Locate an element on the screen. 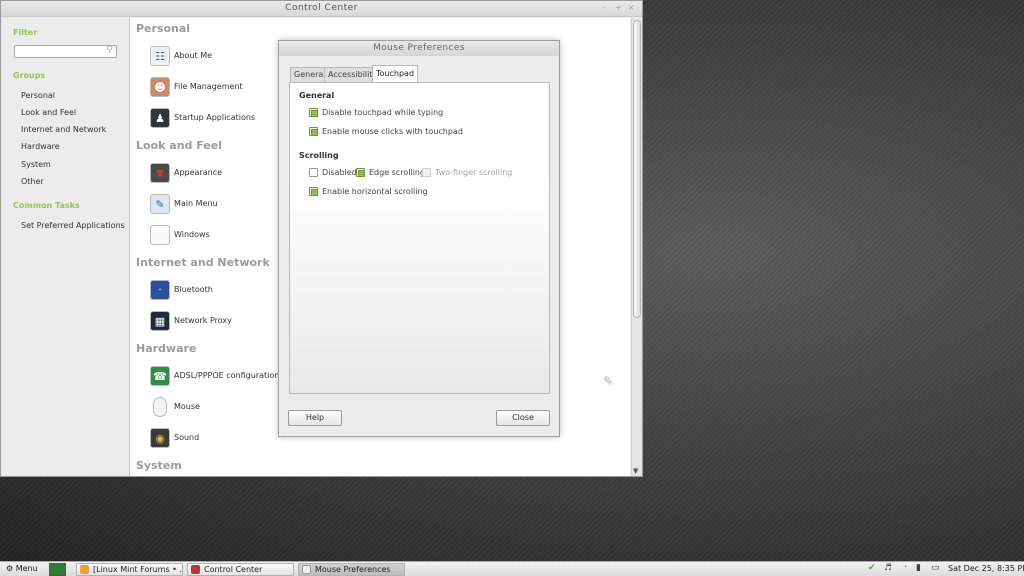 This screenshot has height=576, width=1024. item-label: Startup Applications is located at coordinates (215, 117).